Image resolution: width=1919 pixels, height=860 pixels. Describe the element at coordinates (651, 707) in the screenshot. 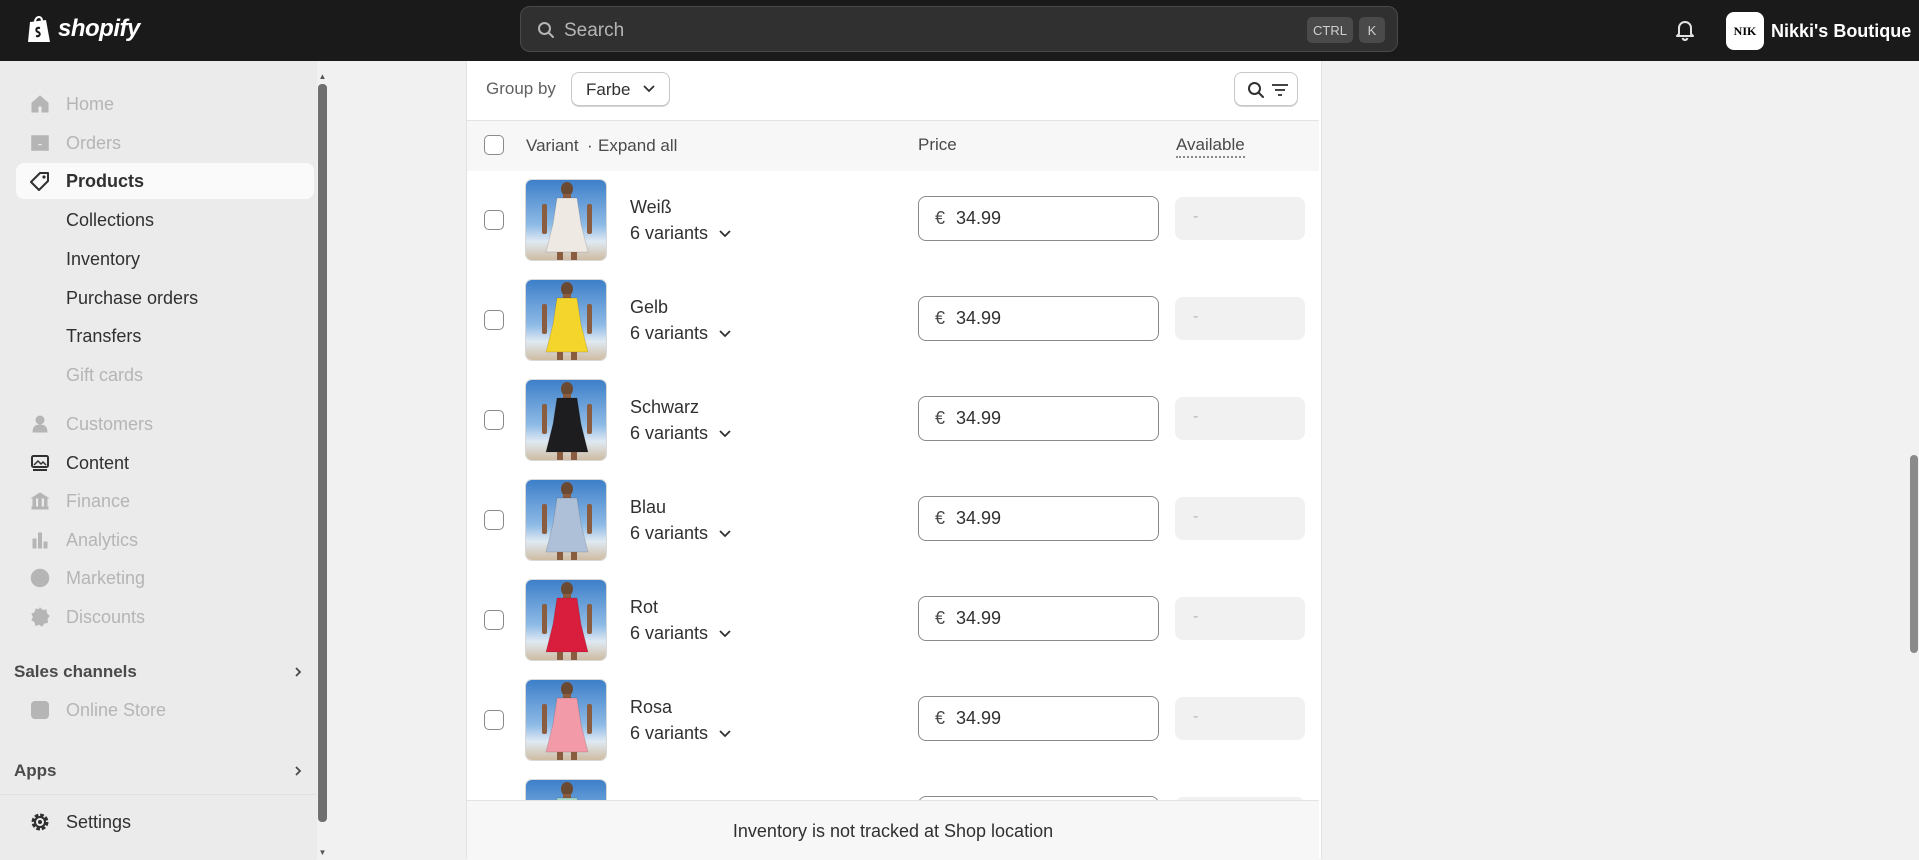

I see `variant-name: Rosa` at that location.